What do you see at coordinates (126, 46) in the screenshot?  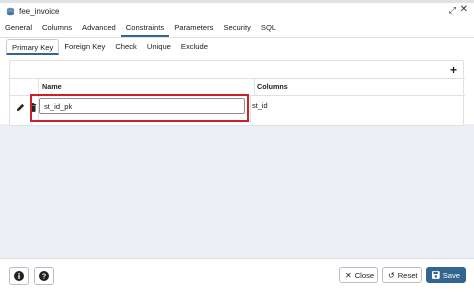 I see `tab-check: Check` at bounding box center [126, 46].